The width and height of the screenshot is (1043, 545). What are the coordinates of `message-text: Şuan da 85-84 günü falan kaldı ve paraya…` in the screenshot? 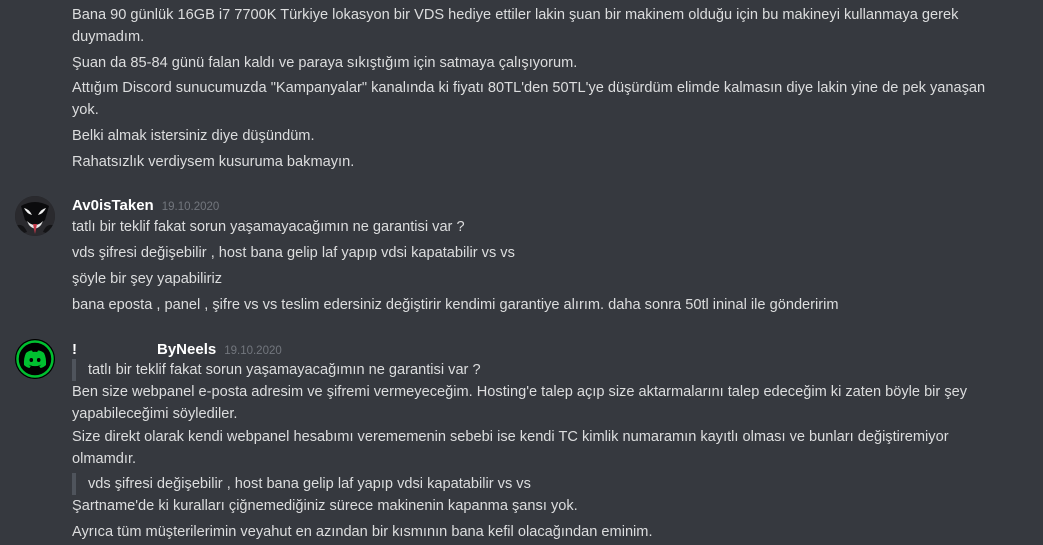 It's located at (325, 63).